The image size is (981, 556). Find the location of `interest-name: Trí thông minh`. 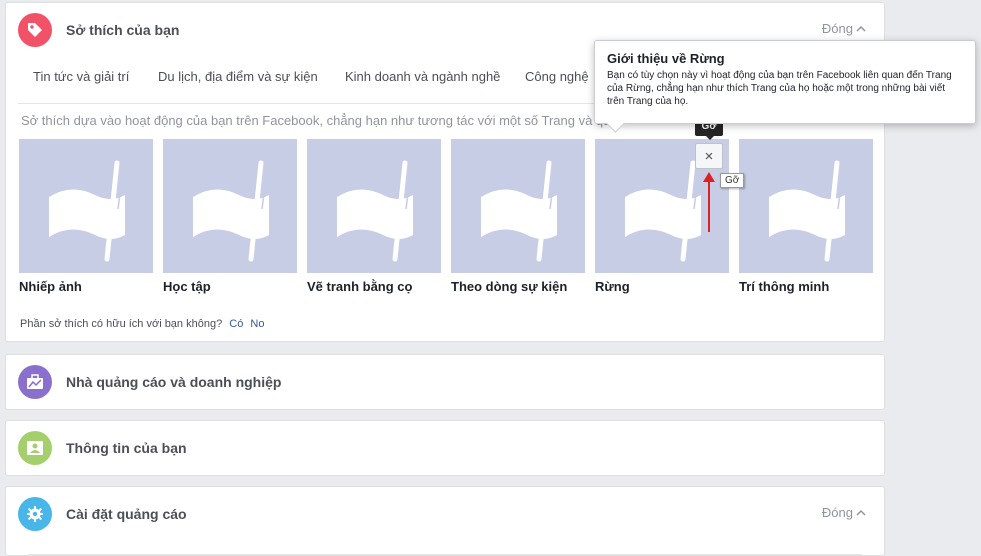

interest-name: Trí thông minh is located at coordinates (806, 286).